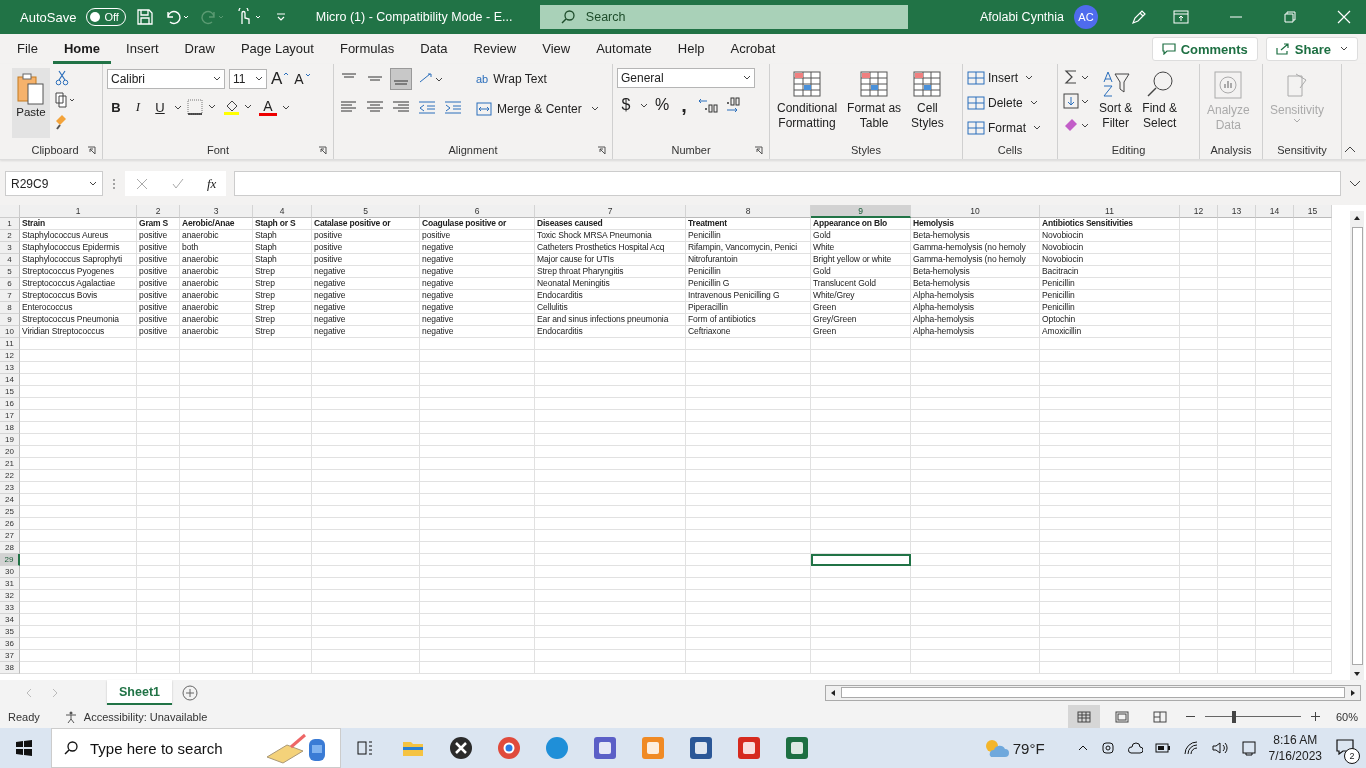 The width and height of the screenshot is (1366, 768). What do you see at coordinates (268, 107) in the screenshot?
I see `font-color-button: A` at bounding box center [268, 107].